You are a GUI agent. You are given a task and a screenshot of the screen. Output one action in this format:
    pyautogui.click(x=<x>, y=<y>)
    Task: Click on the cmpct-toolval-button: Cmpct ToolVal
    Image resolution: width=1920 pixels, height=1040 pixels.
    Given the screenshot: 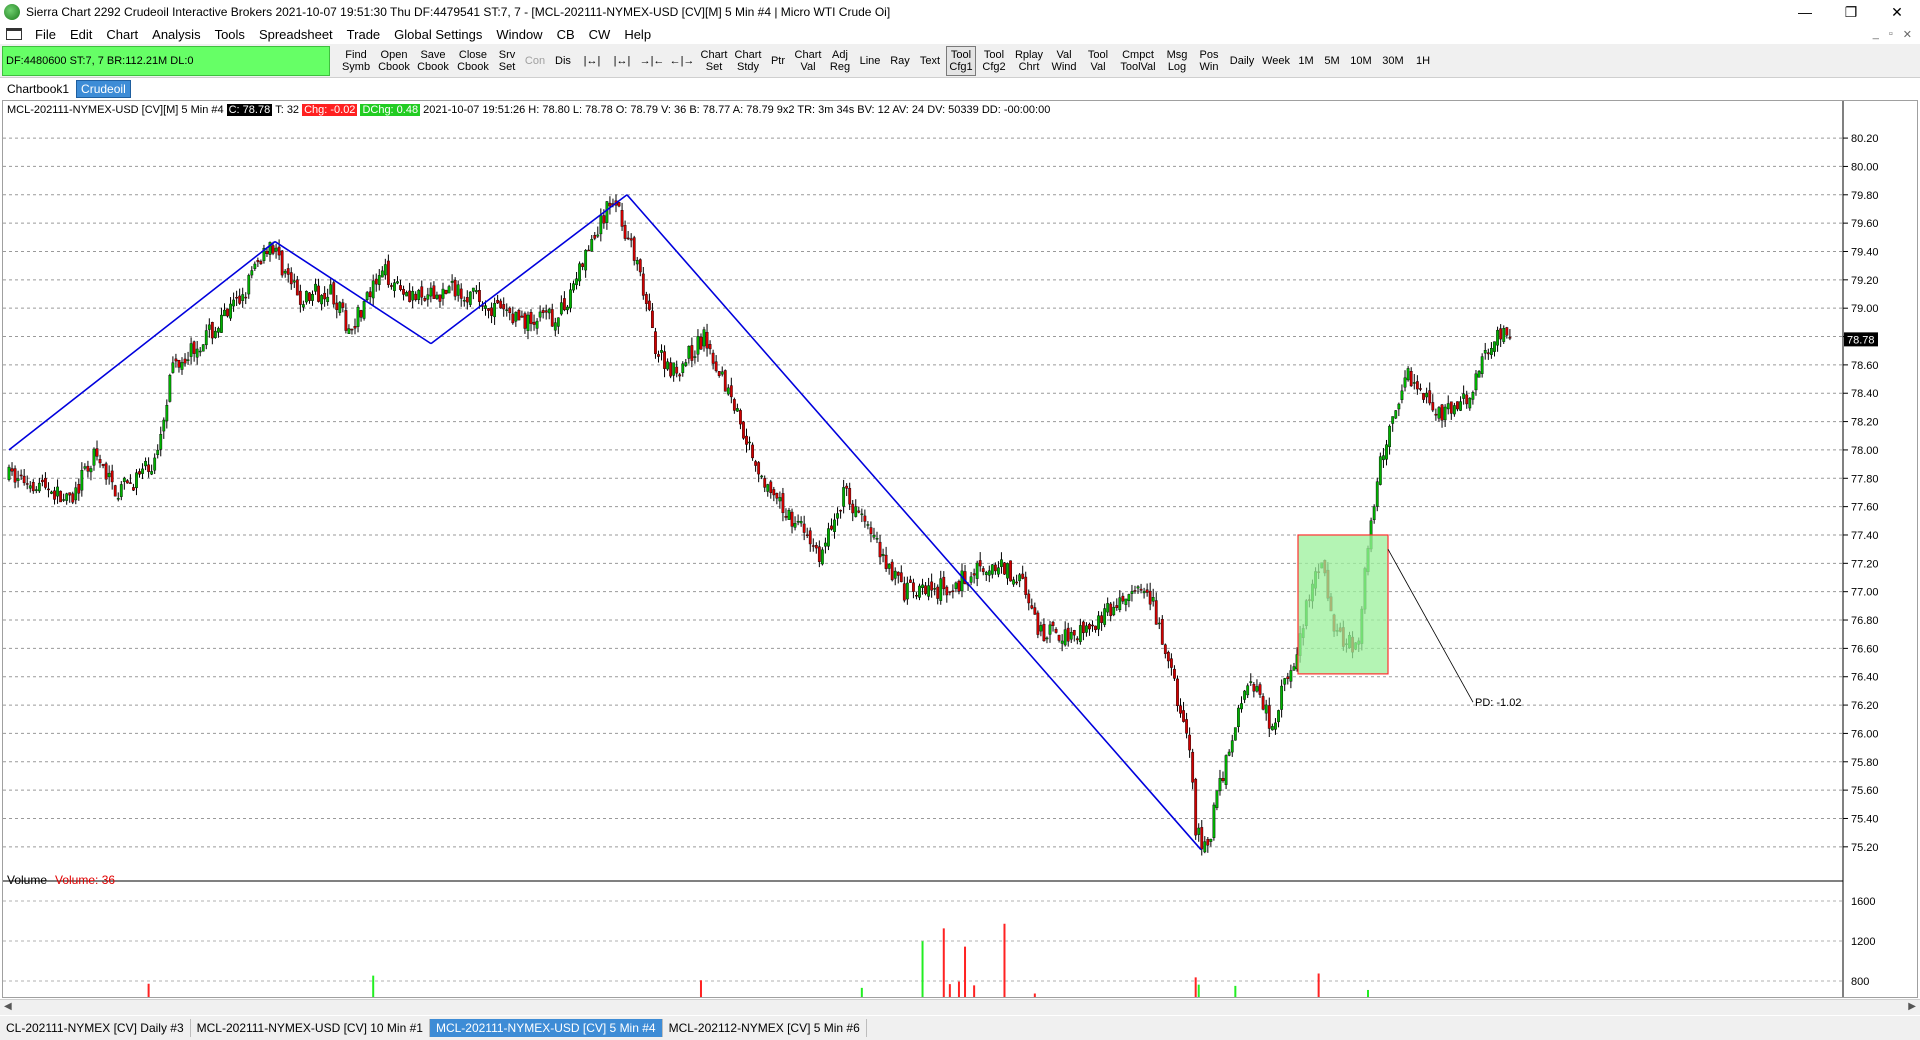 What is the action you would take?
    pyautogui.click(x=1138, y=61)
    